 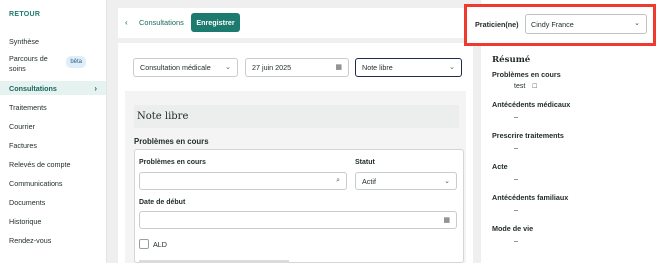 What do you see at coordinates (162, 202) in the screenshot?
I see `start-date-label: Date de début` at bounding box center [162, 202].